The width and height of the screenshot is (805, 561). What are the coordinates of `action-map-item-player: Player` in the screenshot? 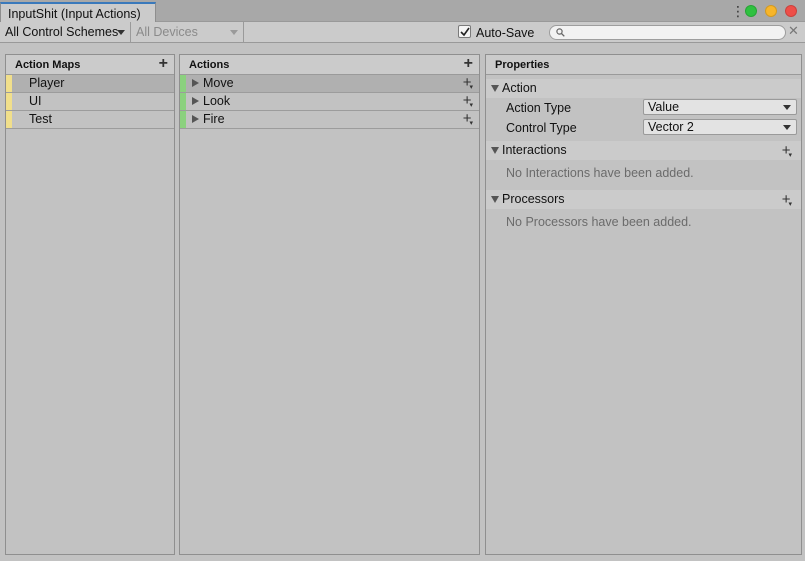 It's located at (90, 84).